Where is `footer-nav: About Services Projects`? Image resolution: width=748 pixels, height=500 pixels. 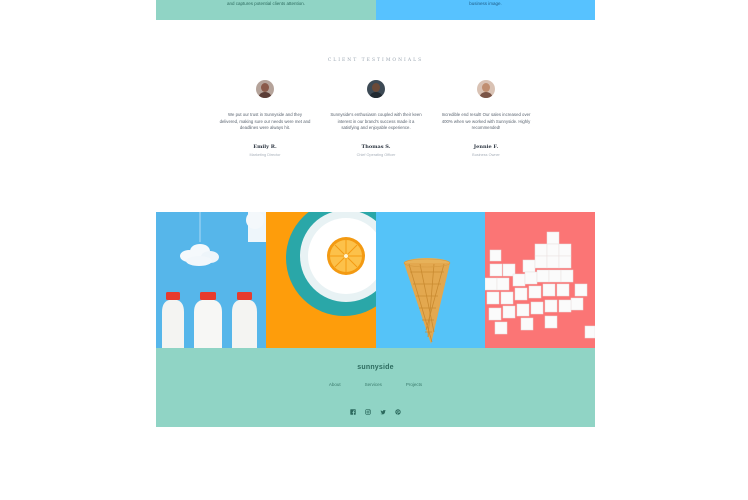
footer-nav: About Services Projects is located at coordinates (375, 384).